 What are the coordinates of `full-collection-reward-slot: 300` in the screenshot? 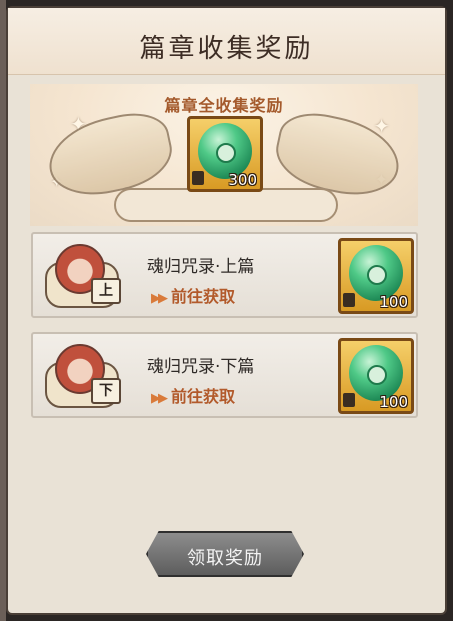 It's located at (225, 154).